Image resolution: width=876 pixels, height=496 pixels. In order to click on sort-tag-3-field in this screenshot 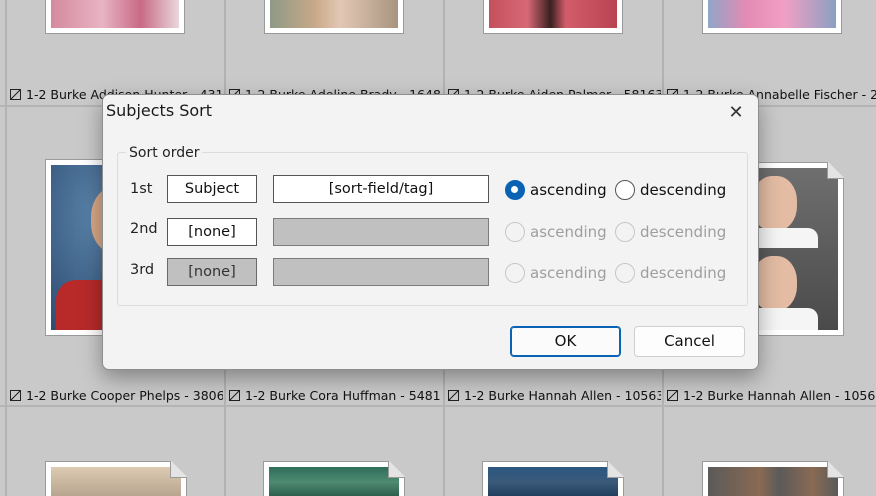, I will do `click(381, 272)`.